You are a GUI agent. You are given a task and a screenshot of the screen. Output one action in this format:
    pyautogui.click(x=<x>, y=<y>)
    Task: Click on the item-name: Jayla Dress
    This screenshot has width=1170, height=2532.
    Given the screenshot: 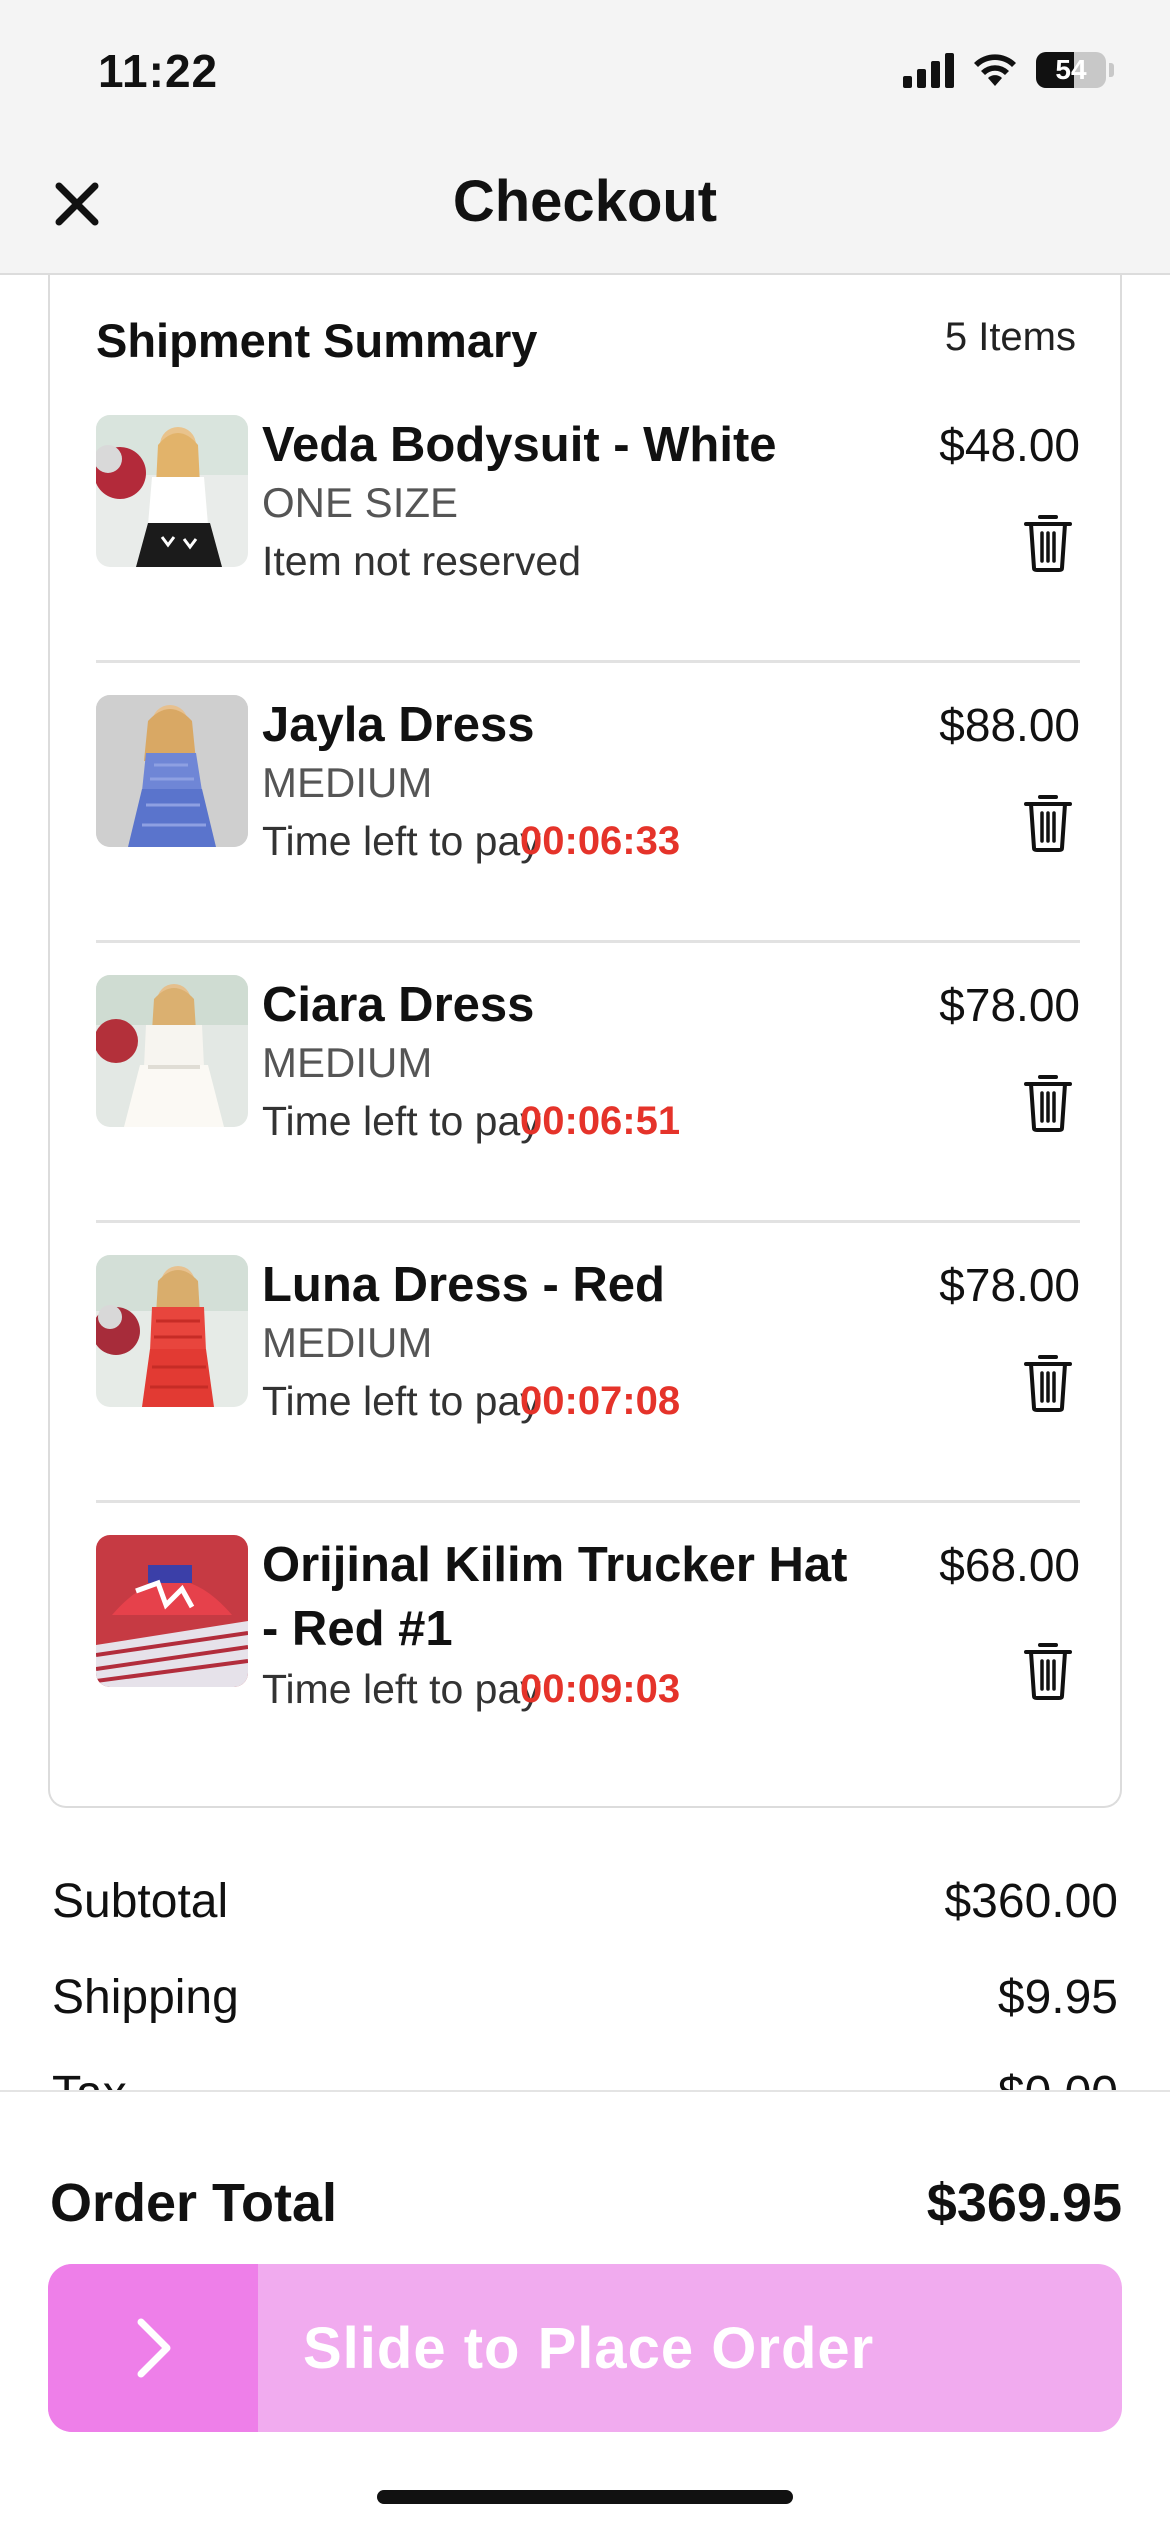 What is the action you would take?
    pyautogui.click(x=398, y=725)
    